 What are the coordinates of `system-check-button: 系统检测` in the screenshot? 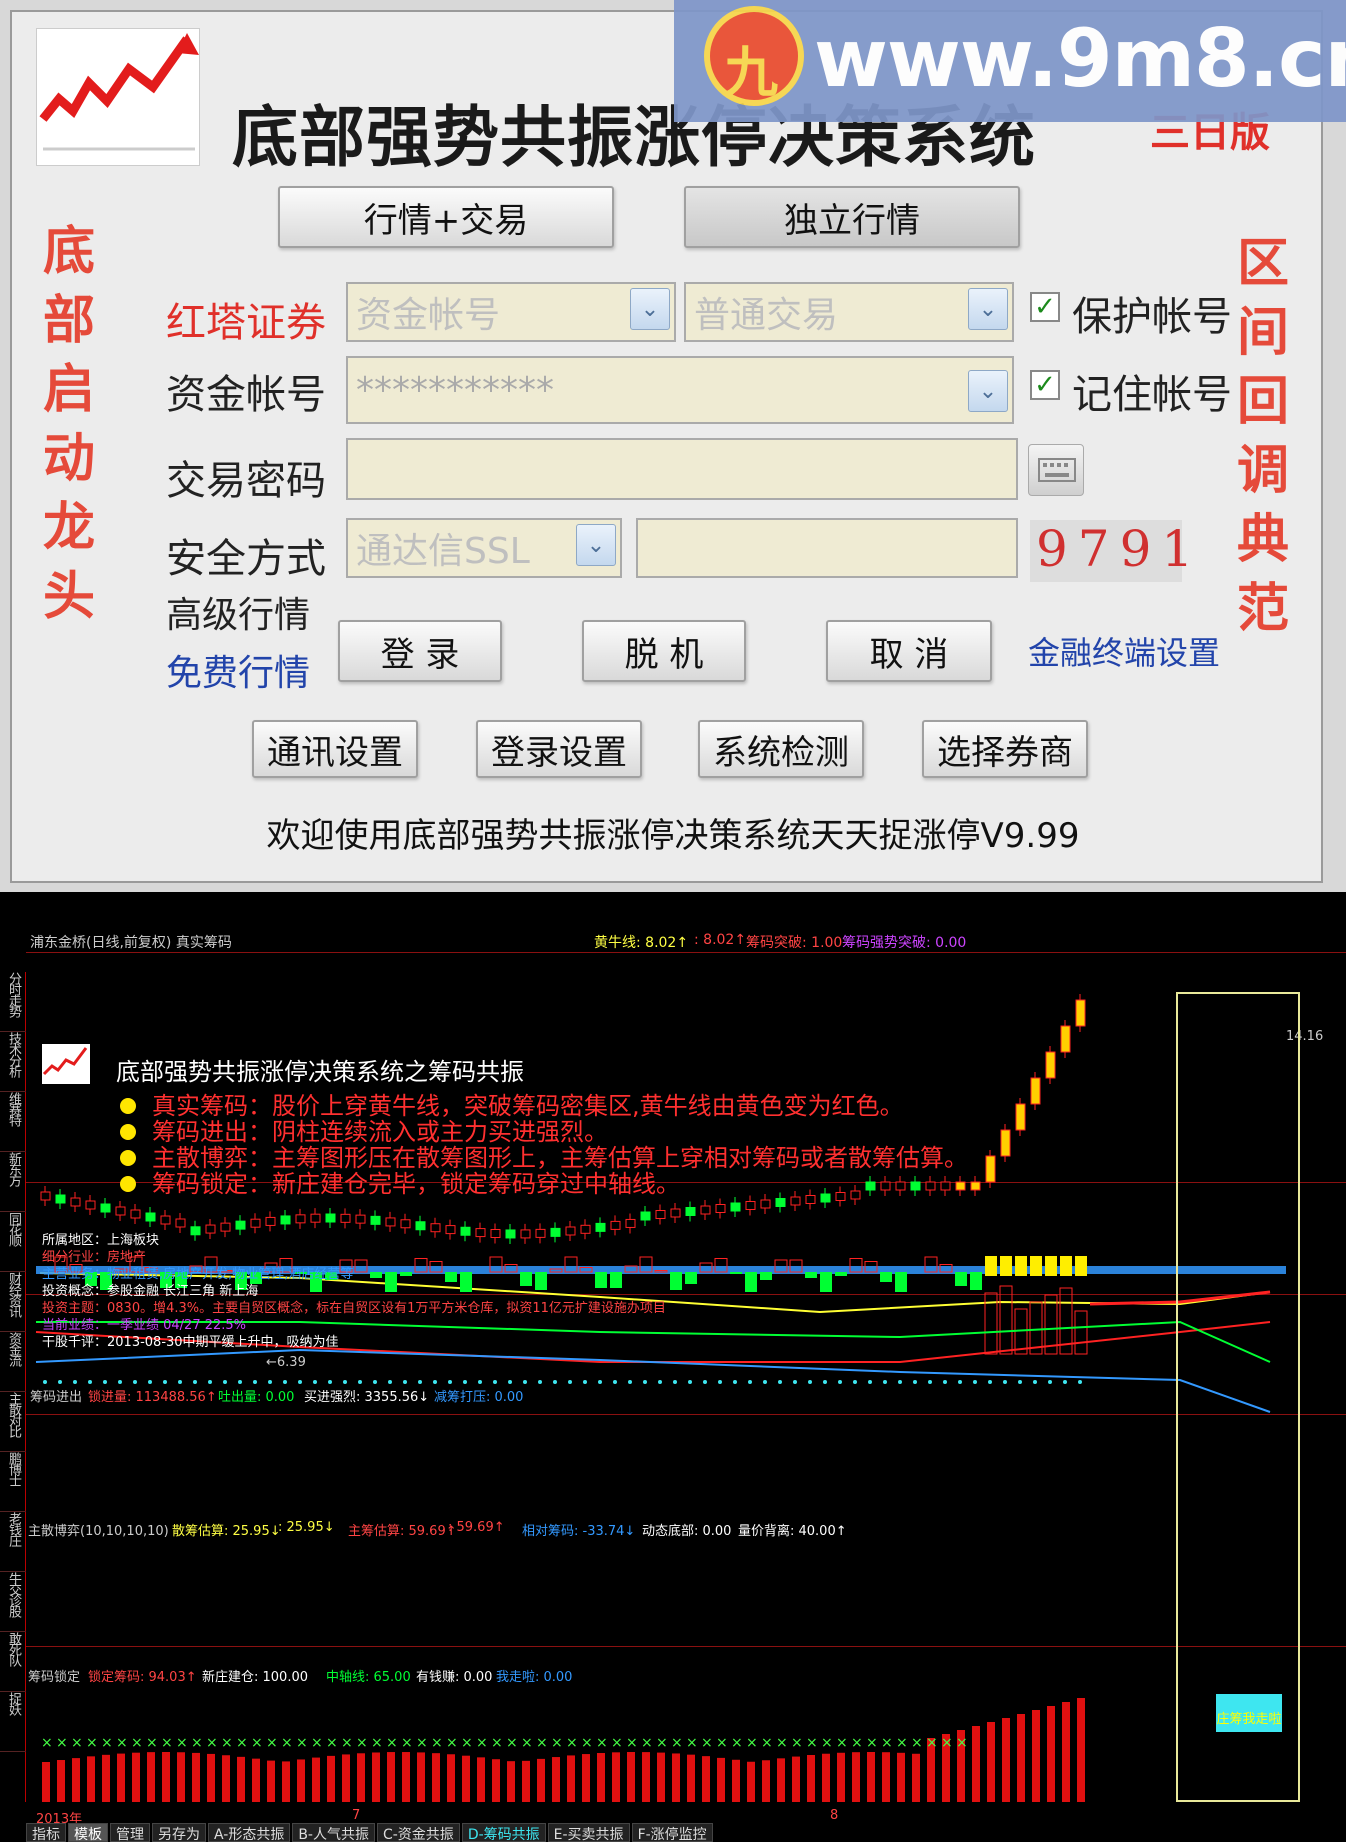 It's located at (781, 749).